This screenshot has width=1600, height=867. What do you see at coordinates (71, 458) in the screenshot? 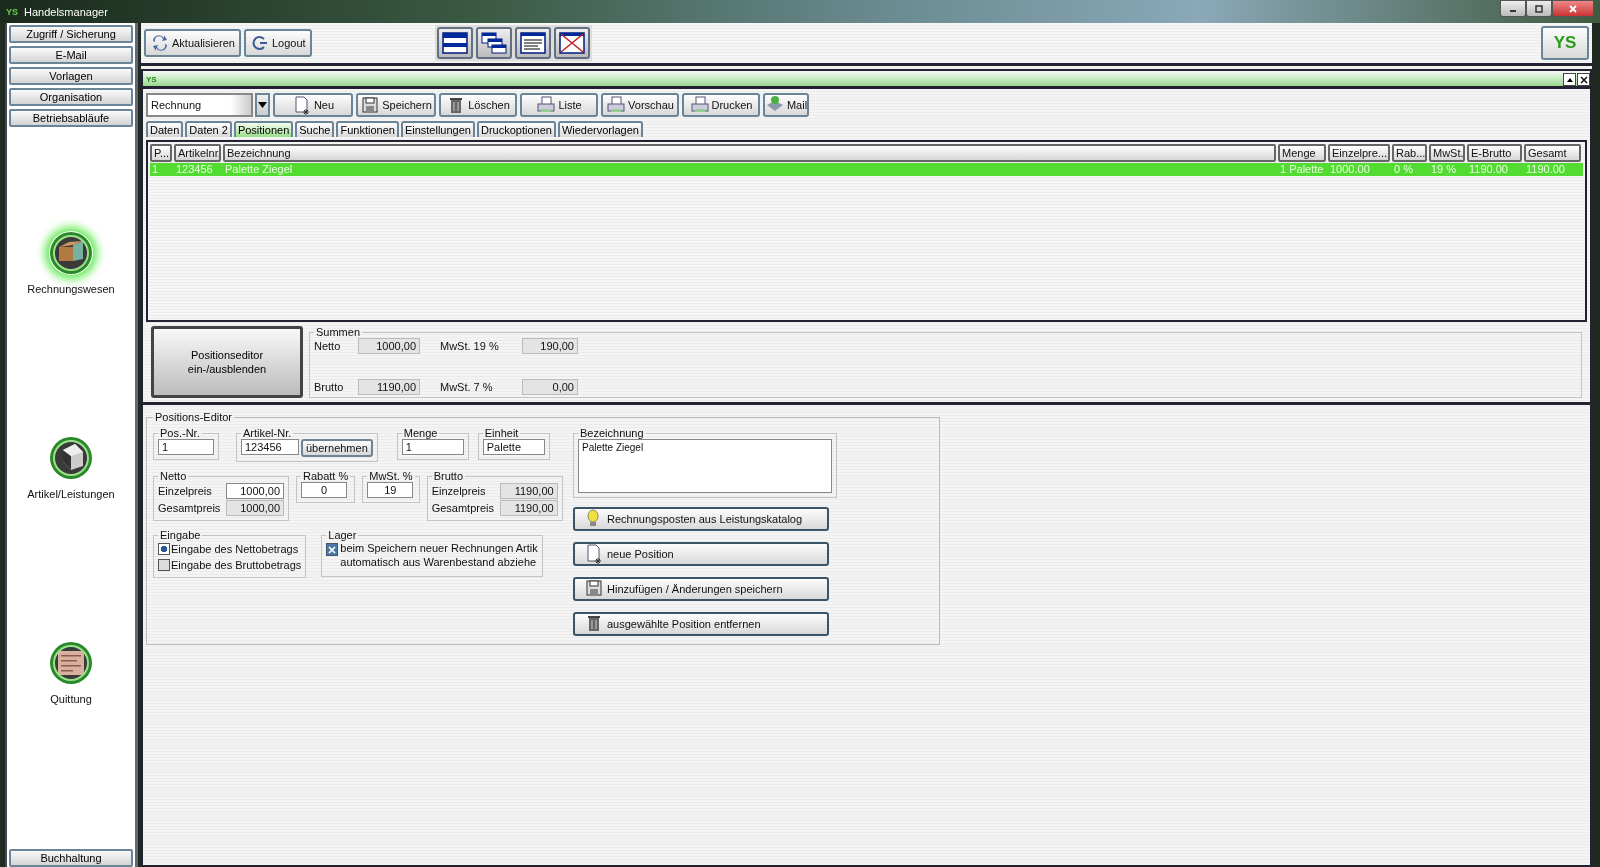
I see `box-icon` at bounding box center [71, 458].